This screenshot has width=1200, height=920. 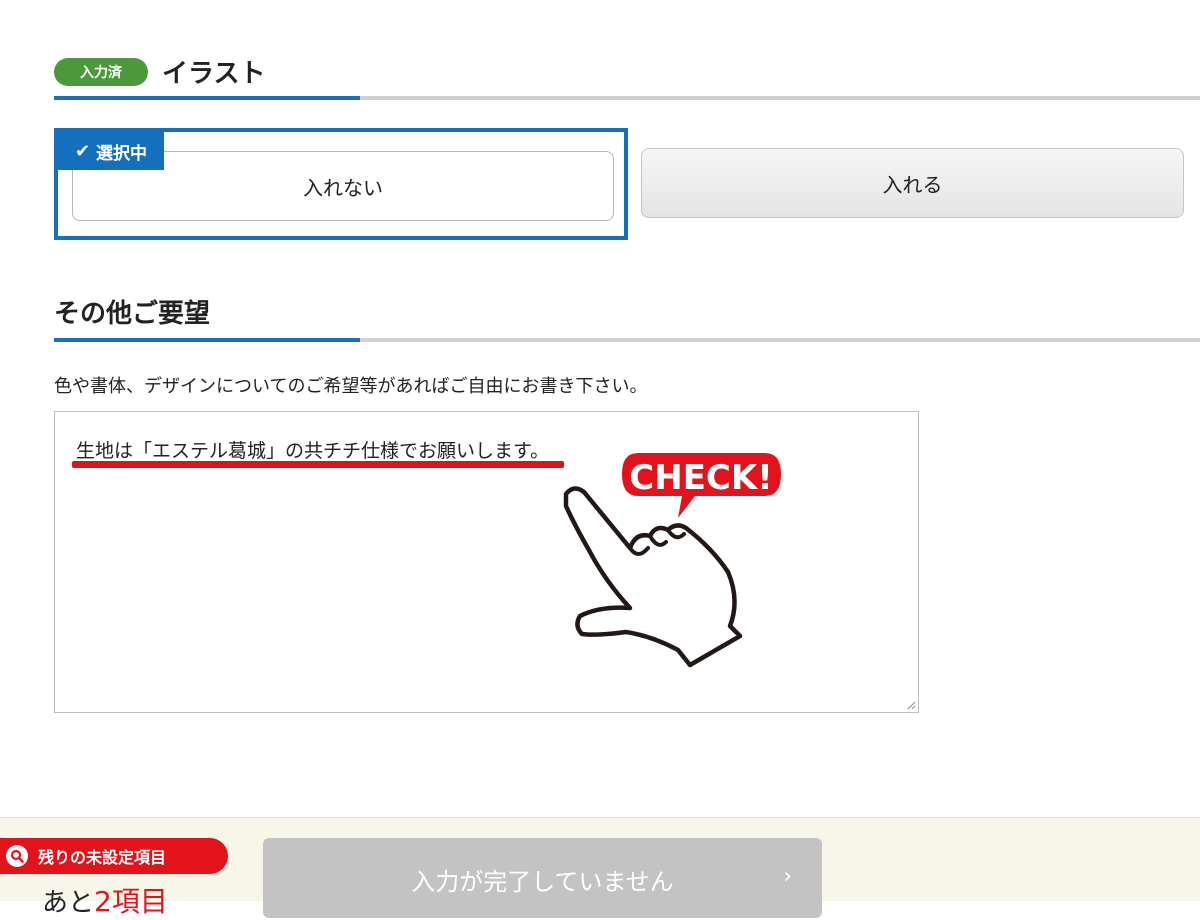 I want to click on remaining-count: あと2項目, so click(x=105, y=901).